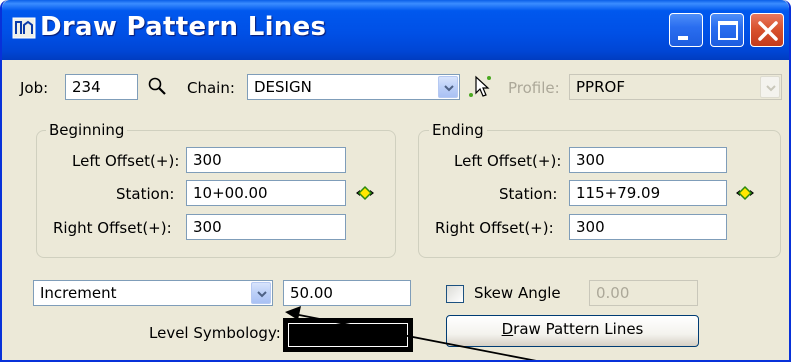  I want to click on profile-select-value: PPROF, so click(600, 87).